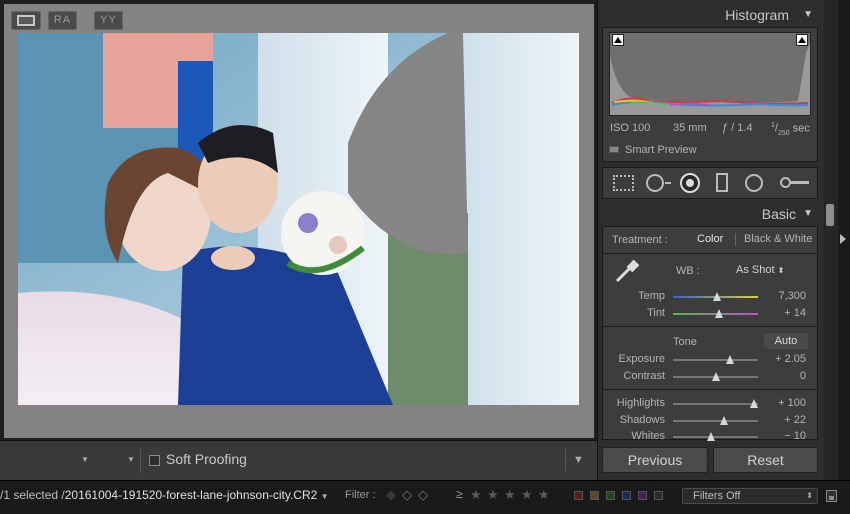  What do you see at coordinates (648, 436) in the screenshot?
I see `whites-label: Whites` at bounding box center [648, 436].